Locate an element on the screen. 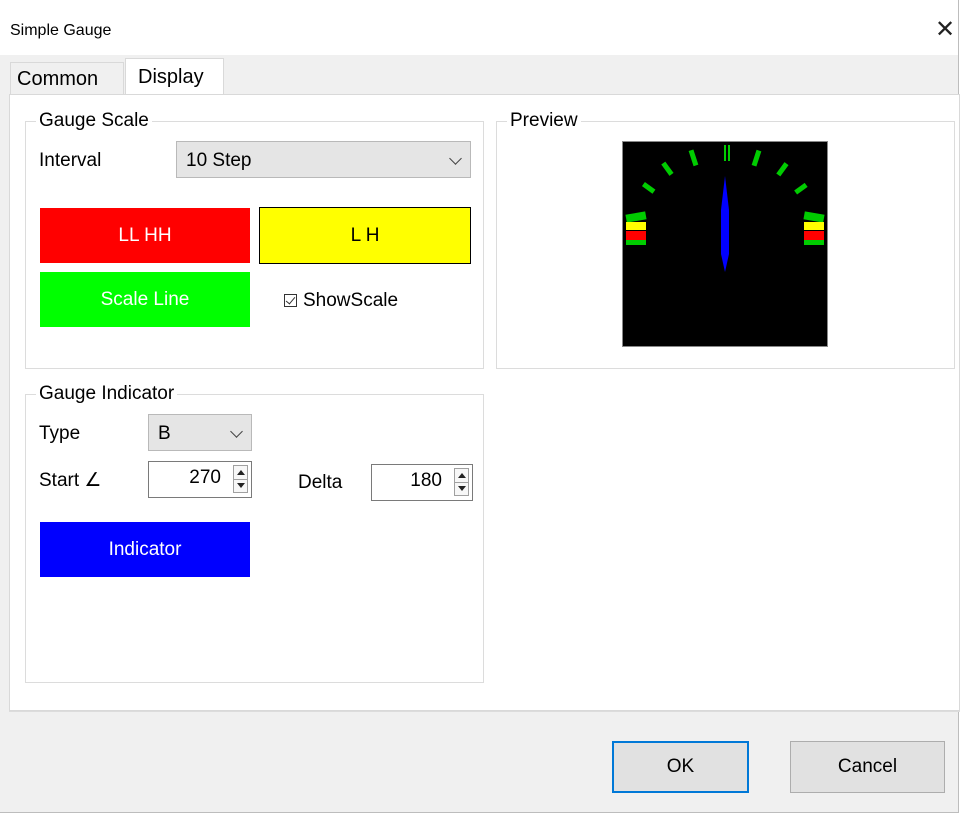 Image resolution: width=961 pixels, height=814 pixels. footer-divider is located at coordinates (484, 711).